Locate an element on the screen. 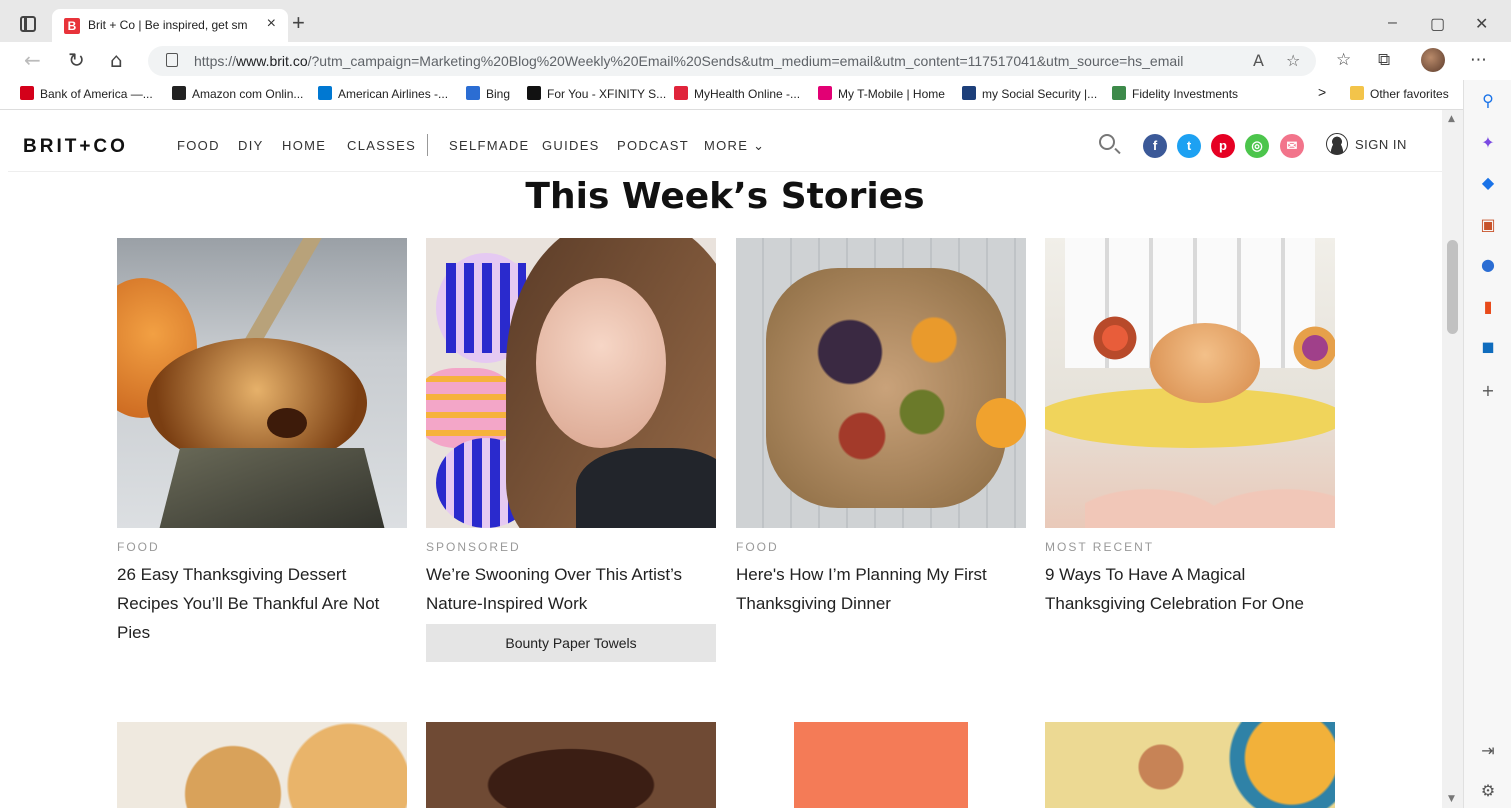  site-logo: BRIT+CO is located at coordinates (75, 147).